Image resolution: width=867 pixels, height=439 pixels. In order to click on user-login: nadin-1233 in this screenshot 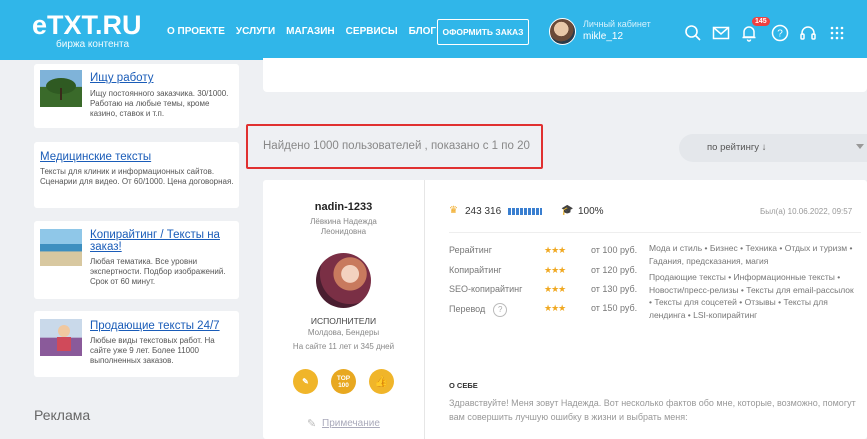, I will do `click(343, 207)`.